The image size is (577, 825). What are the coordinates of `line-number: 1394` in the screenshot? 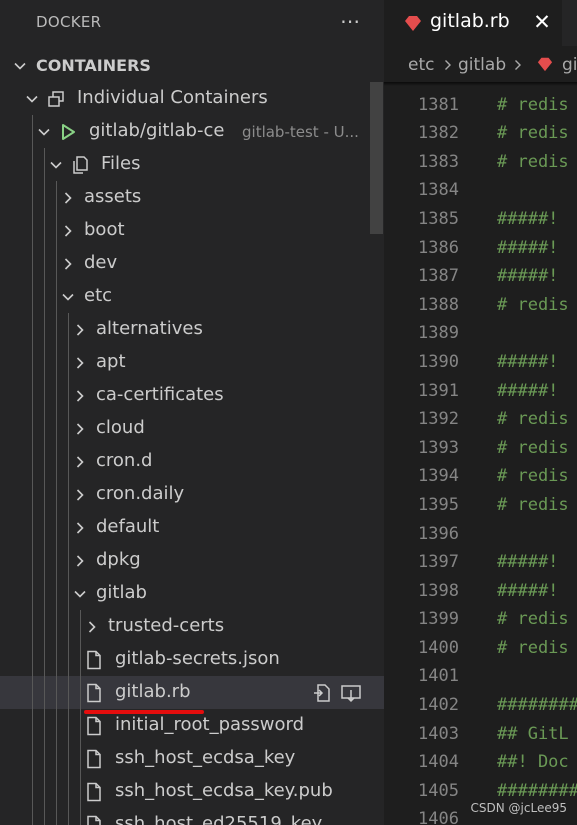 It's located at (438, 476).